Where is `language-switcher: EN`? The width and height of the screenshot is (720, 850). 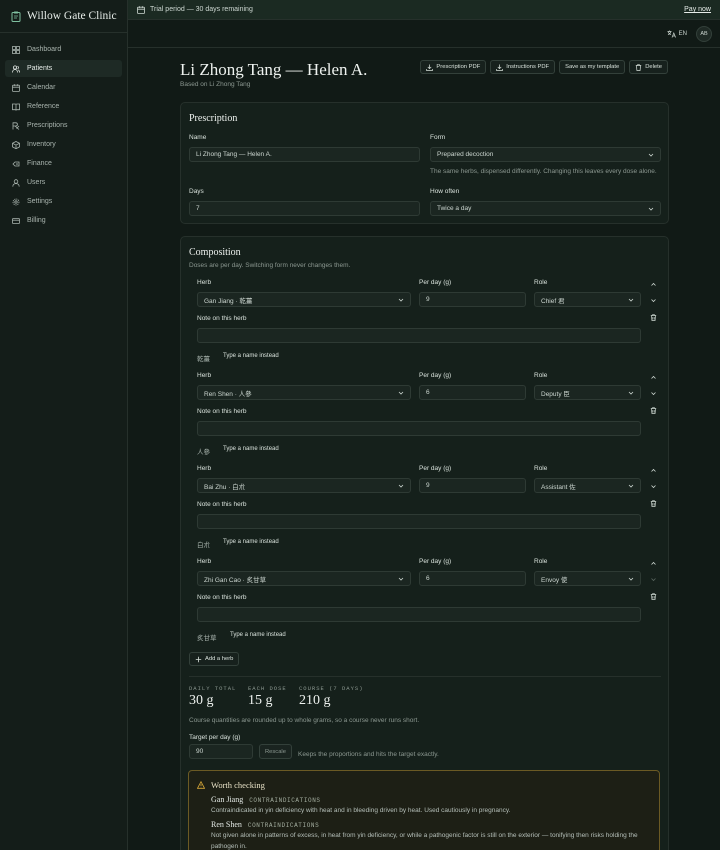 language-switcher: EN is located at coordinates (677, 34).